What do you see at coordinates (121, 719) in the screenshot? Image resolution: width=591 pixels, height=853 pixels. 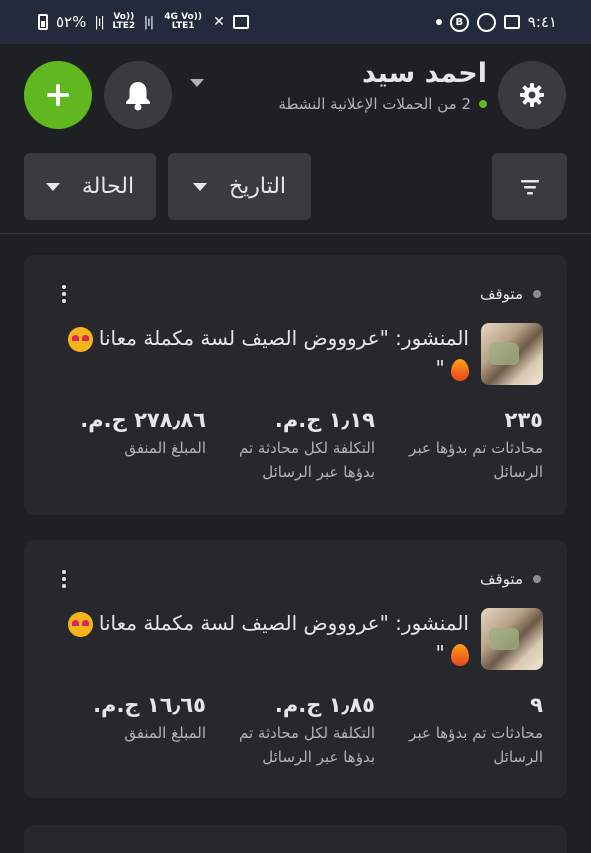 I see `metric-amount-spent: ١٦٫٦٥ ج.م. المبلغ المنفق` at bounding box center [121, 719].